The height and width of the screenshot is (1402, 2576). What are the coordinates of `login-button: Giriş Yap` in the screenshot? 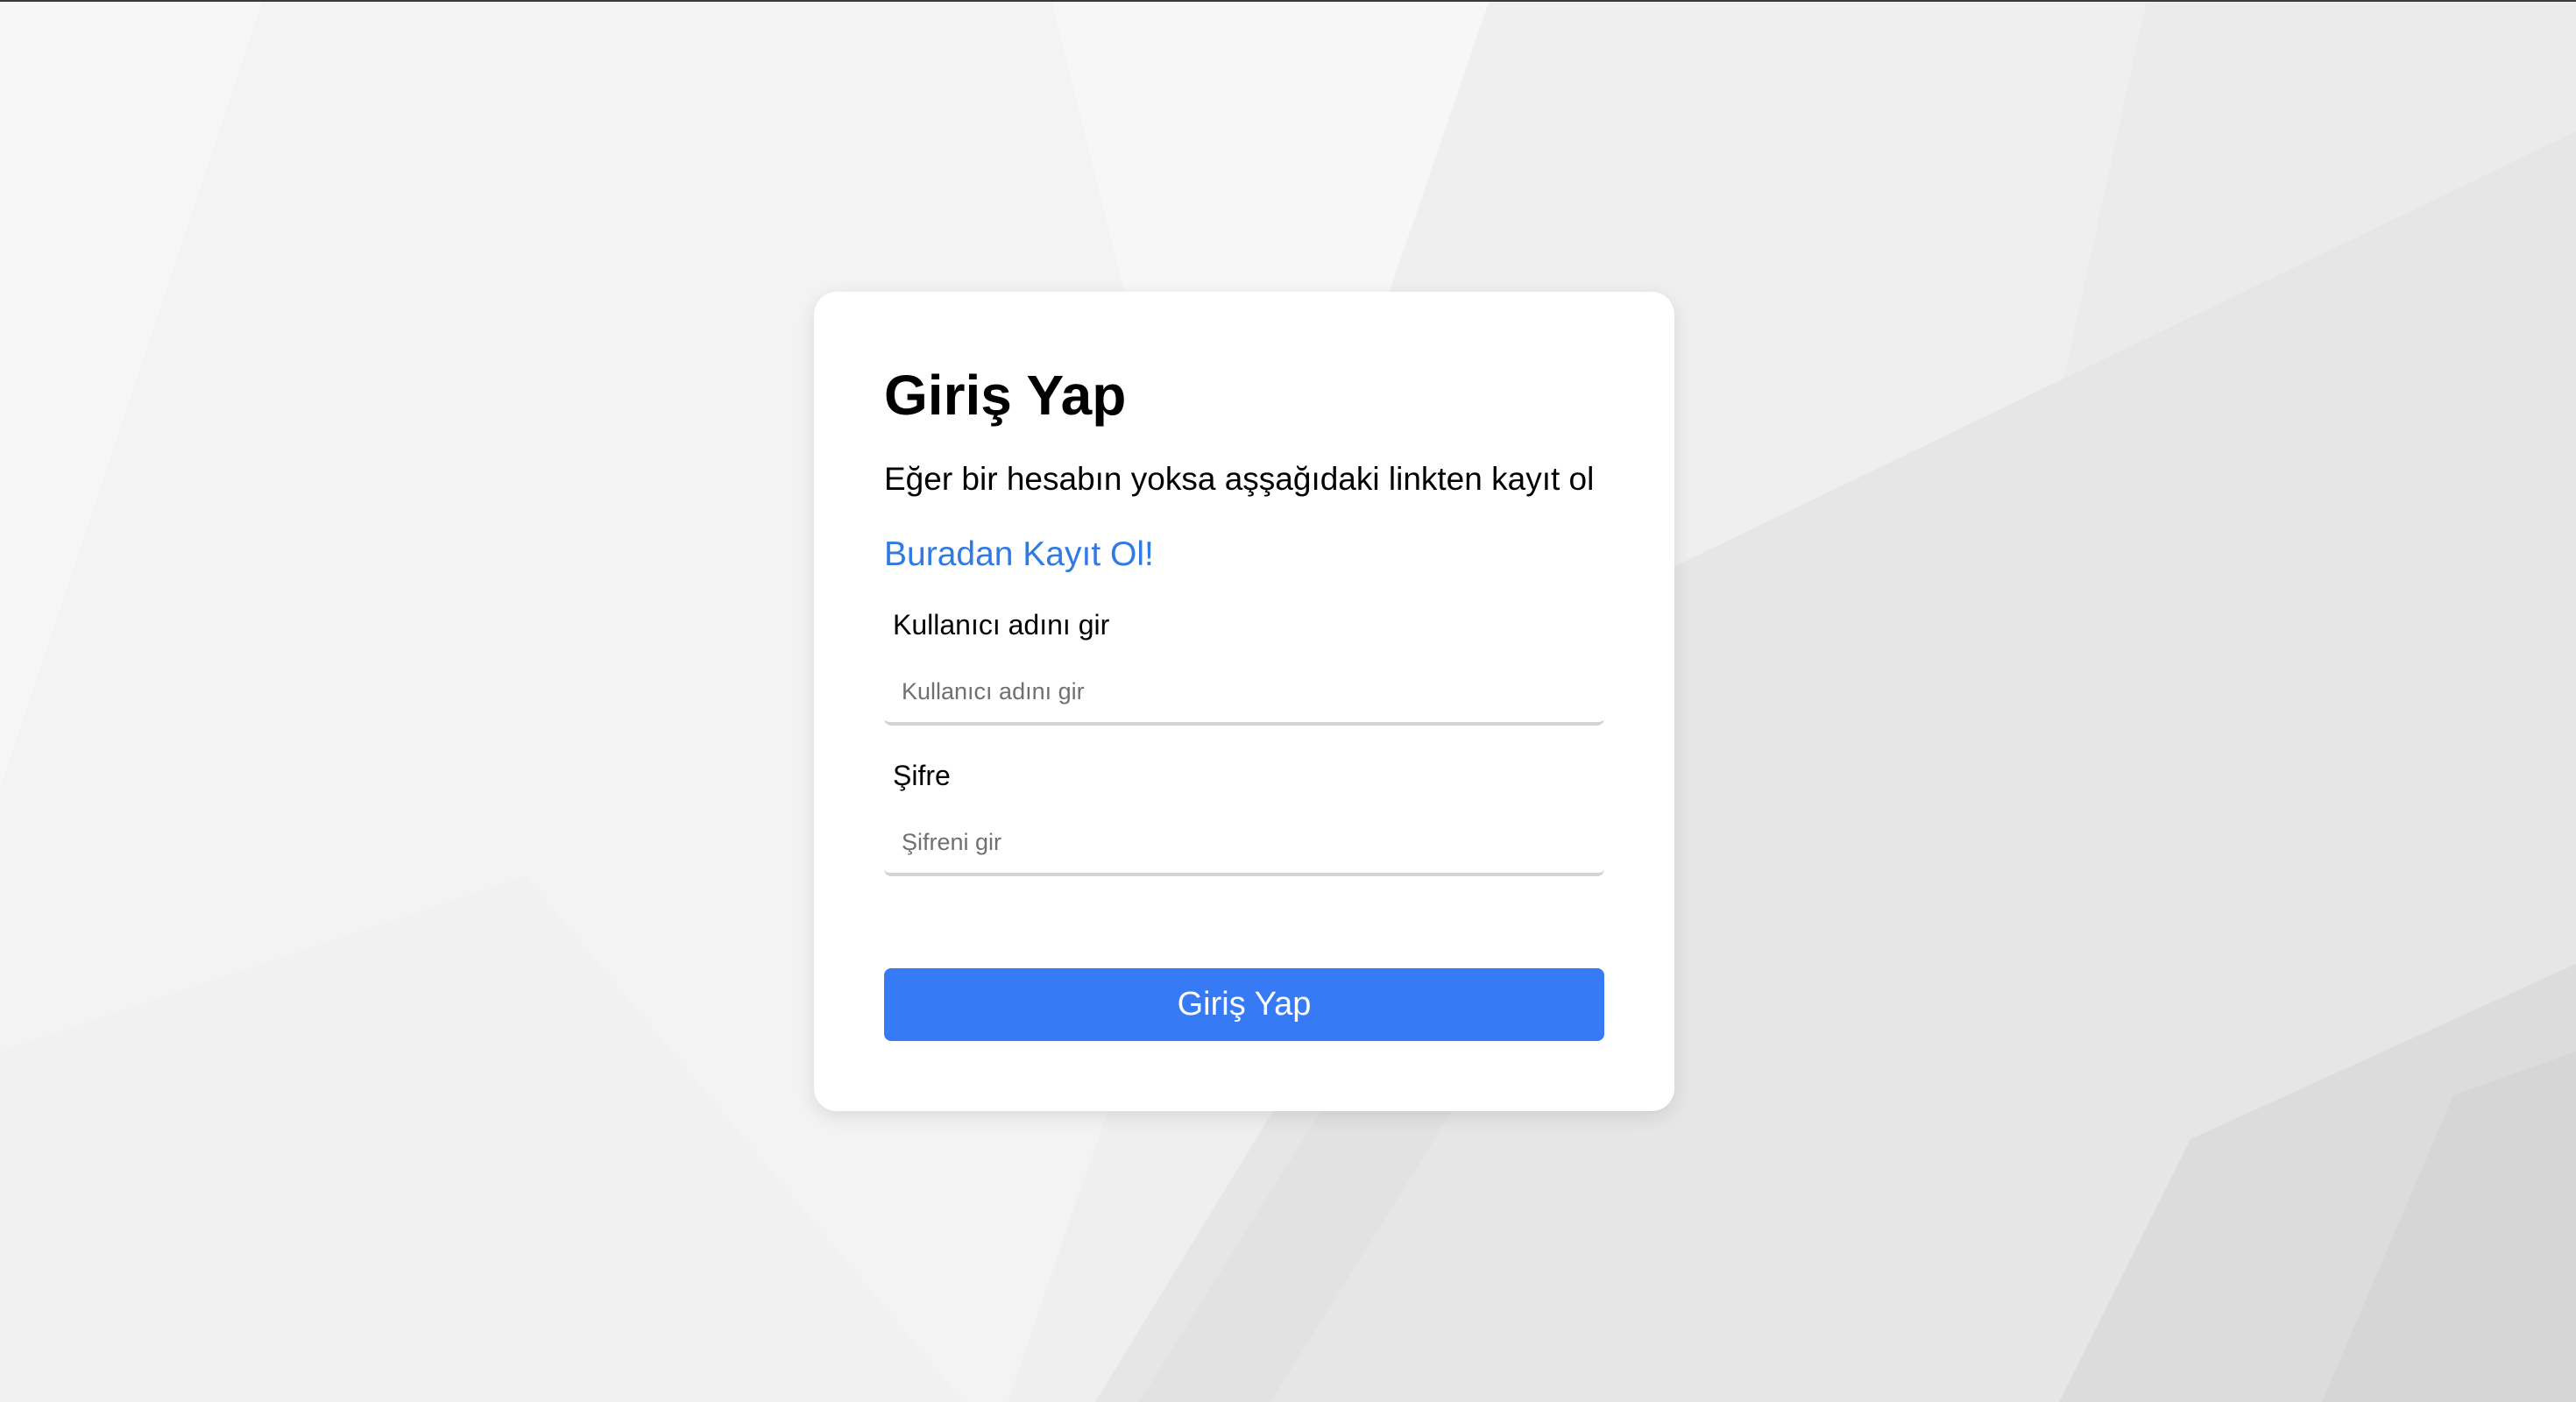 It's located at (1244, 1004).